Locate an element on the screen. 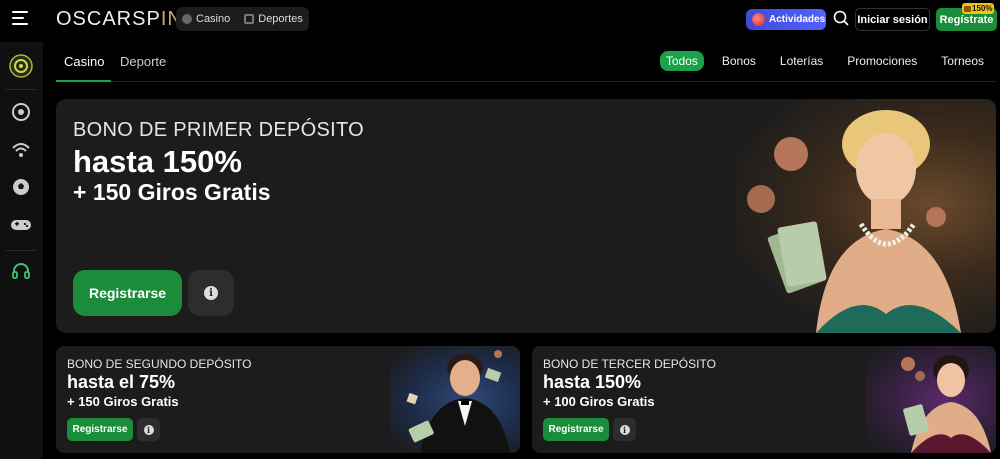 Image resolution: width=1000 pixels, height=459 pixels. card-title: BONO DE TERCER DEPÓSITO is located at coordinates (629, 364).